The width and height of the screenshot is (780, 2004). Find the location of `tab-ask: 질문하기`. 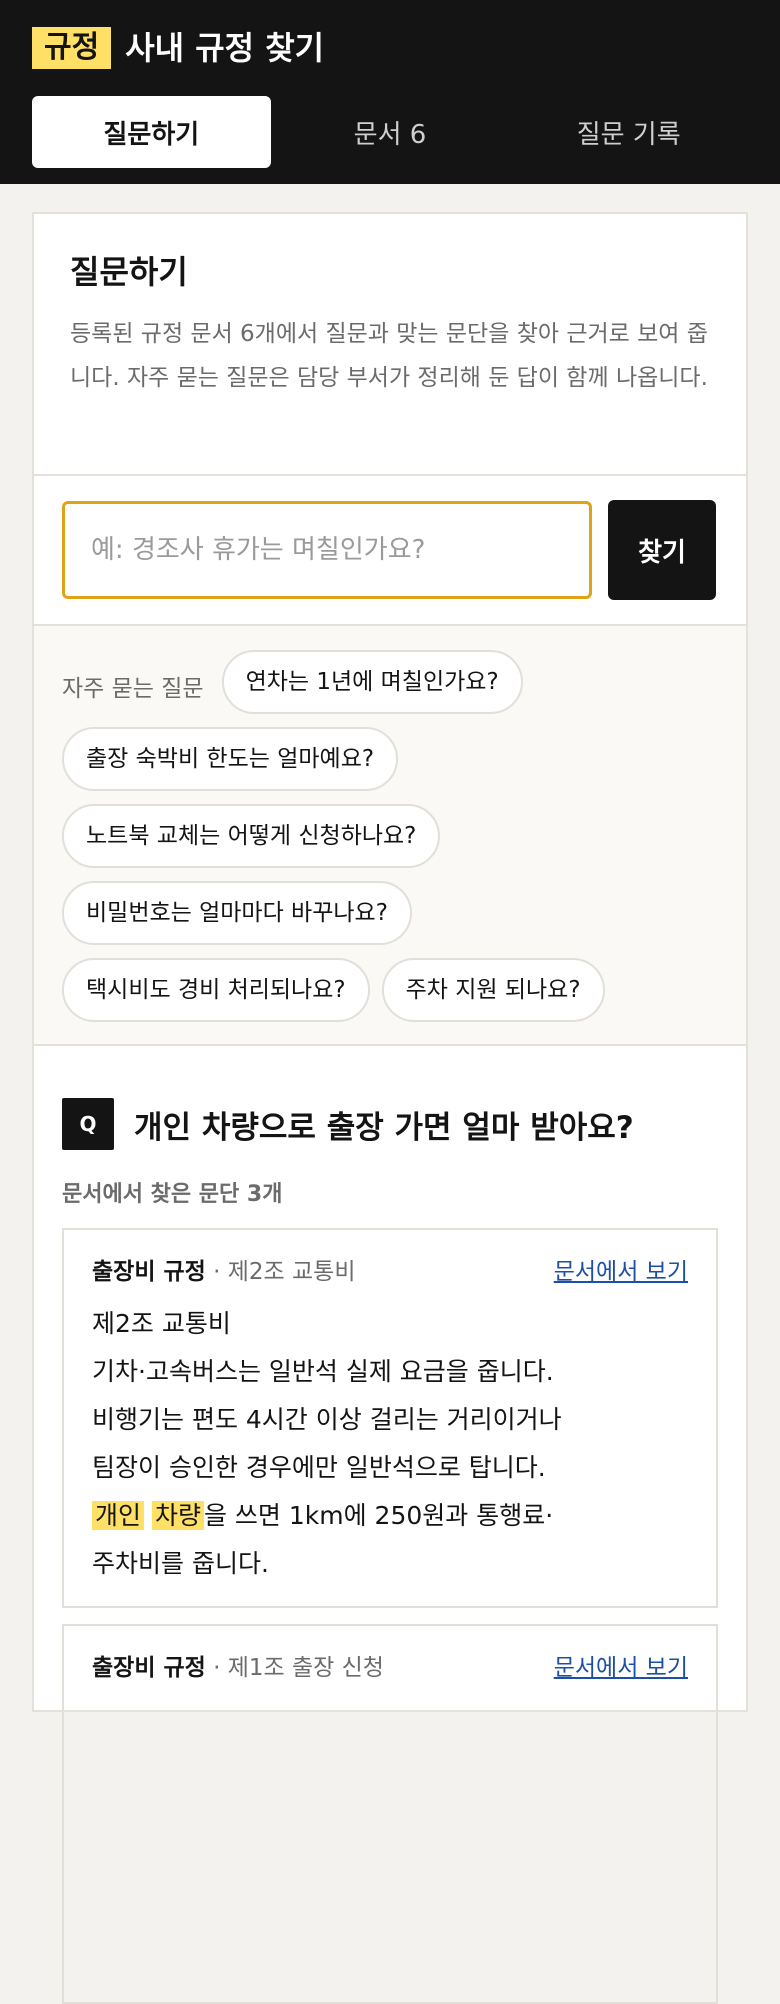

tab-ask: 질문하기 is located at coordinates (151, 132).